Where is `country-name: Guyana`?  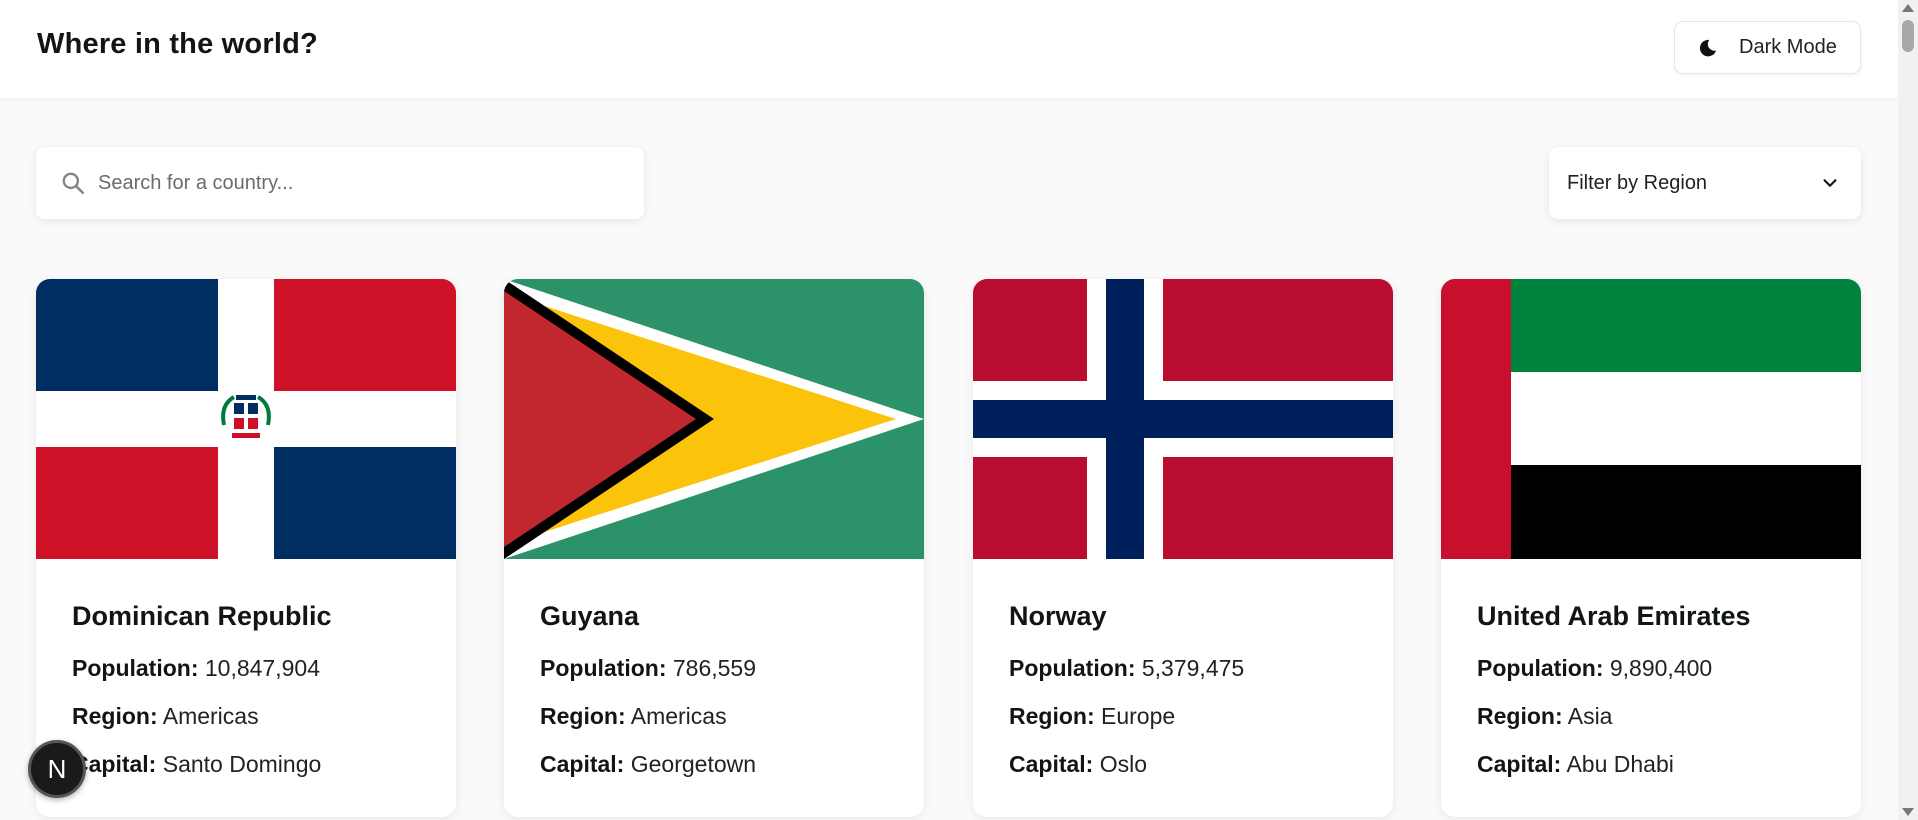
country-name: Guyana is located at coordinates (590, 616).